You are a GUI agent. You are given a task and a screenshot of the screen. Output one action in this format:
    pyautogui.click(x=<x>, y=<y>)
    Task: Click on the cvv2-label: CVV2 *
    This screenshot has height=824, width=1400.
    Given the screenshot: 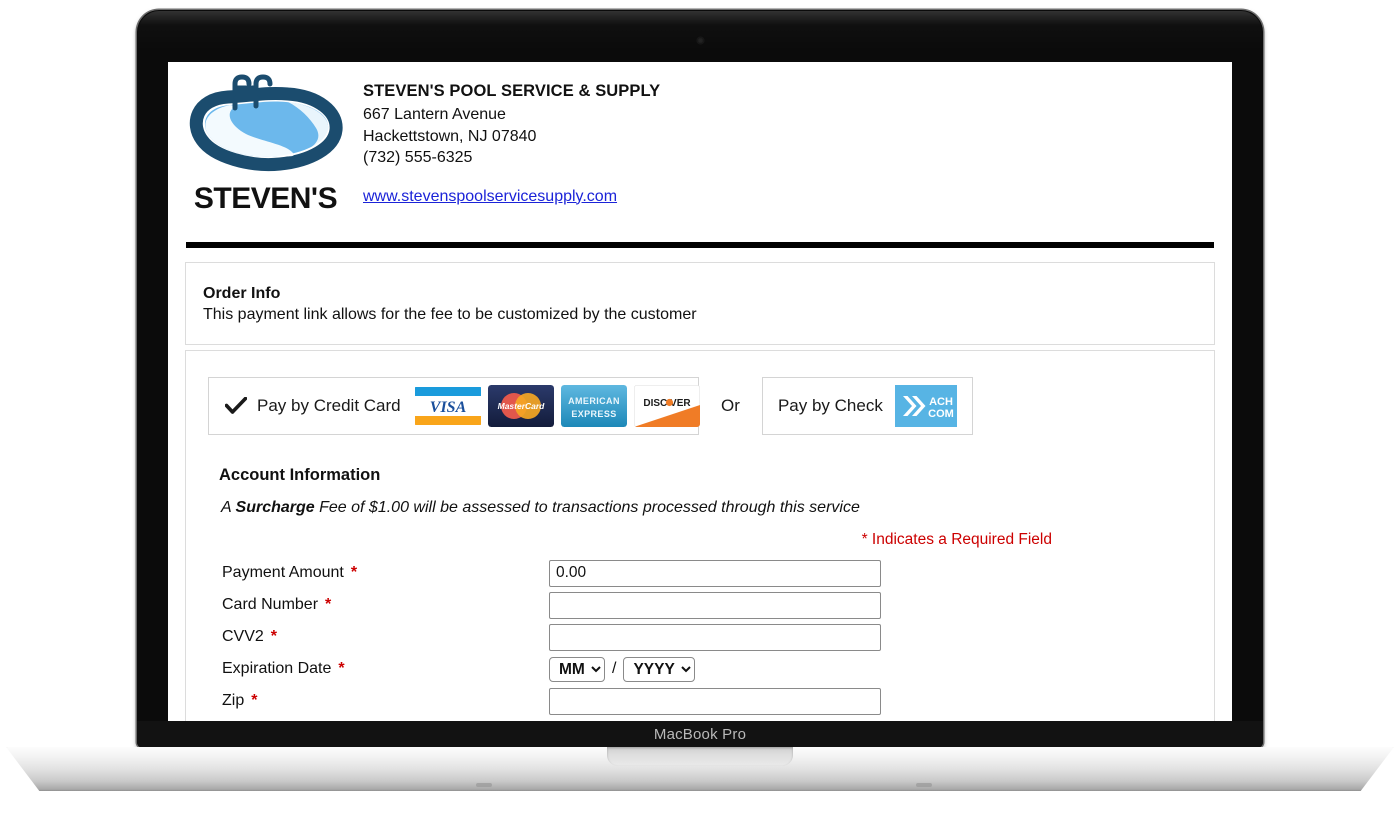 What is the action you would take?
    pyautogui.click(x=385, y=637)
    